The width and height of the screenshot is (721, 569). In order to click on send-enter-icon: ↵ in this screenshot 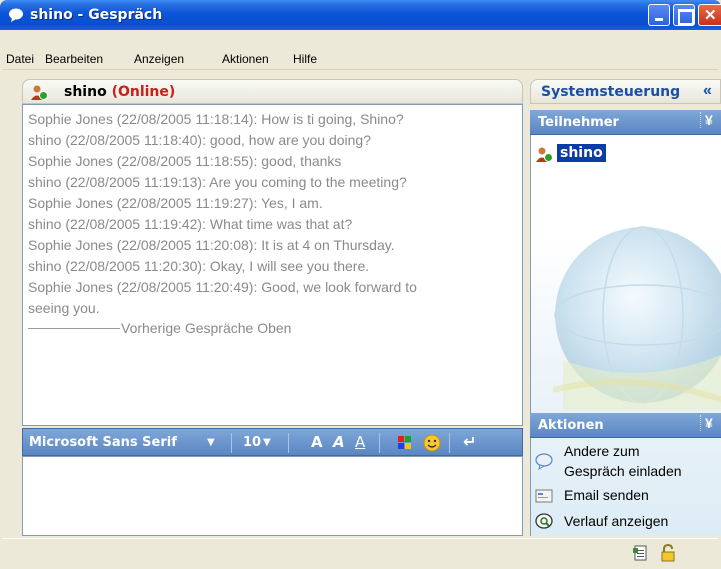, I will do `click(469, 441)`.